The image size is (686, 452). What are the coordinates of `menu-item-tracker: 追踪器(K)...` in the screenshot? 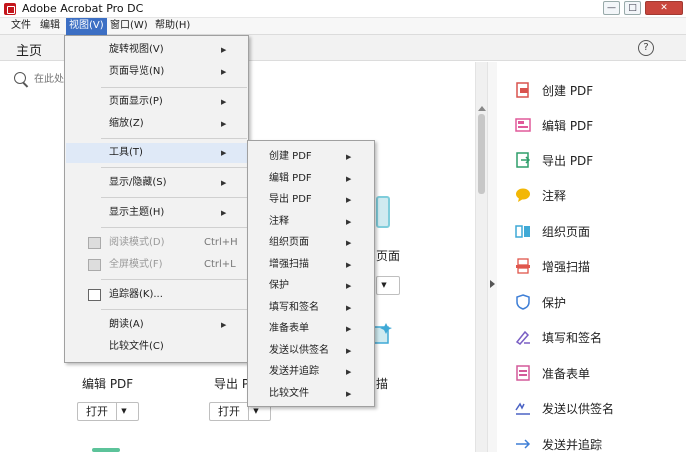 It's located at (157, 295).